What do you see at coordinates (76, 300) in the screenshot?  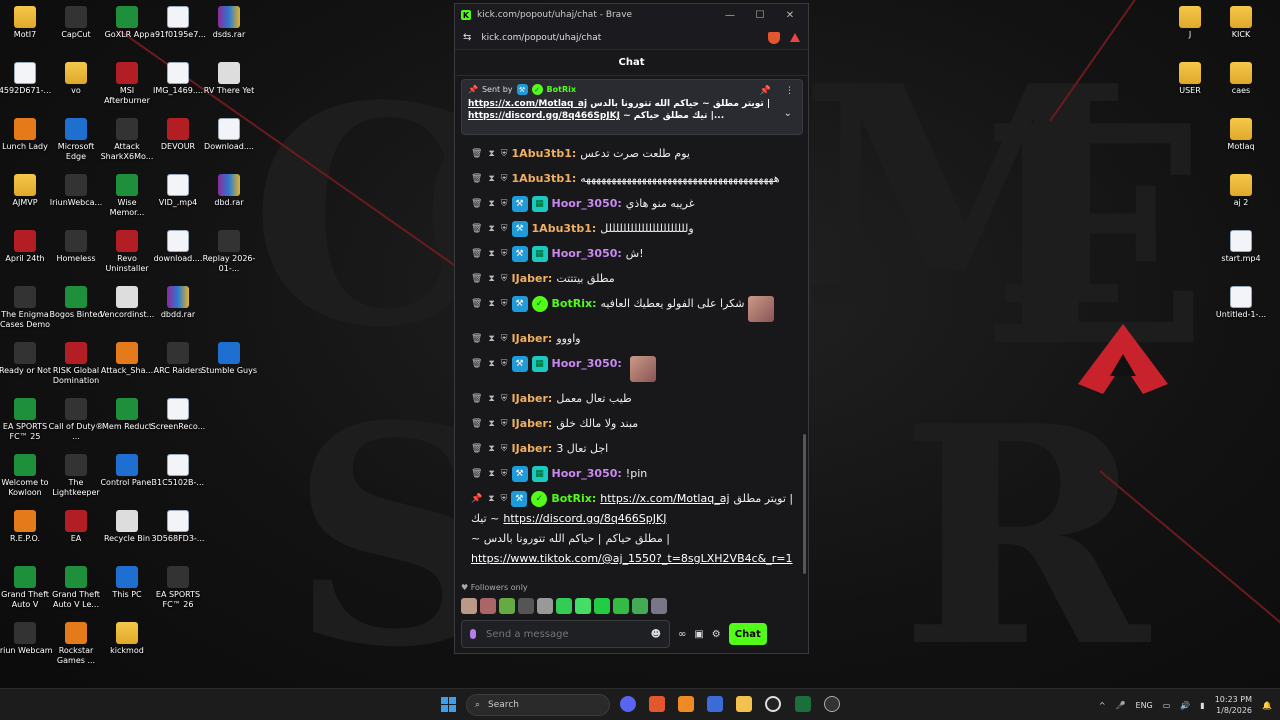 I see `desktop-icon: Bogos Binted` at bounding box center [76, 300].